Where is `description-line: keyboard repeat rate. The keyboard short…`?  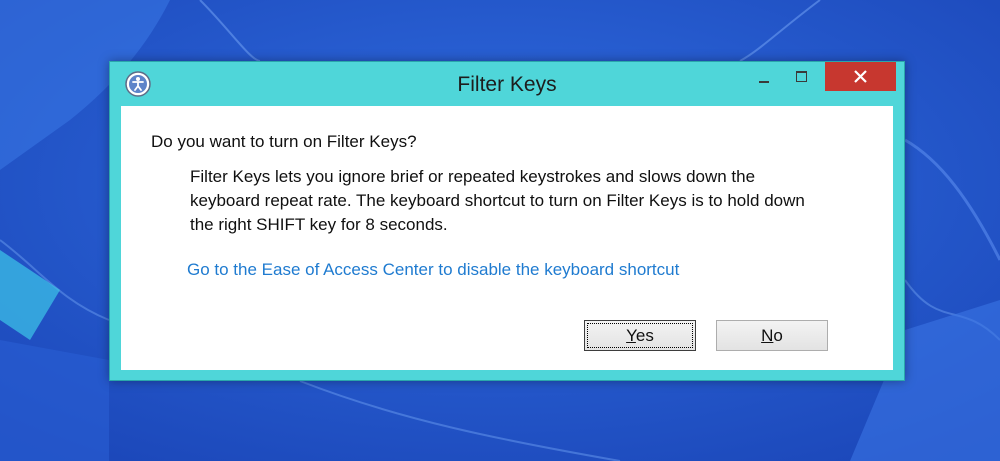
description-line: keyboard repeat rate. The keyboard short… is located at coordinates (497, 200).